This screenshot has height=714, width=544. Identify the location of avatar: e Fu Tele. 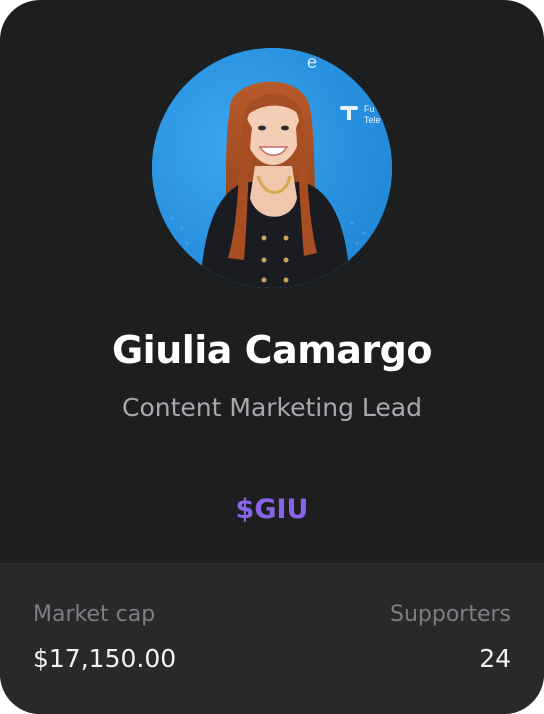
(272, 168).